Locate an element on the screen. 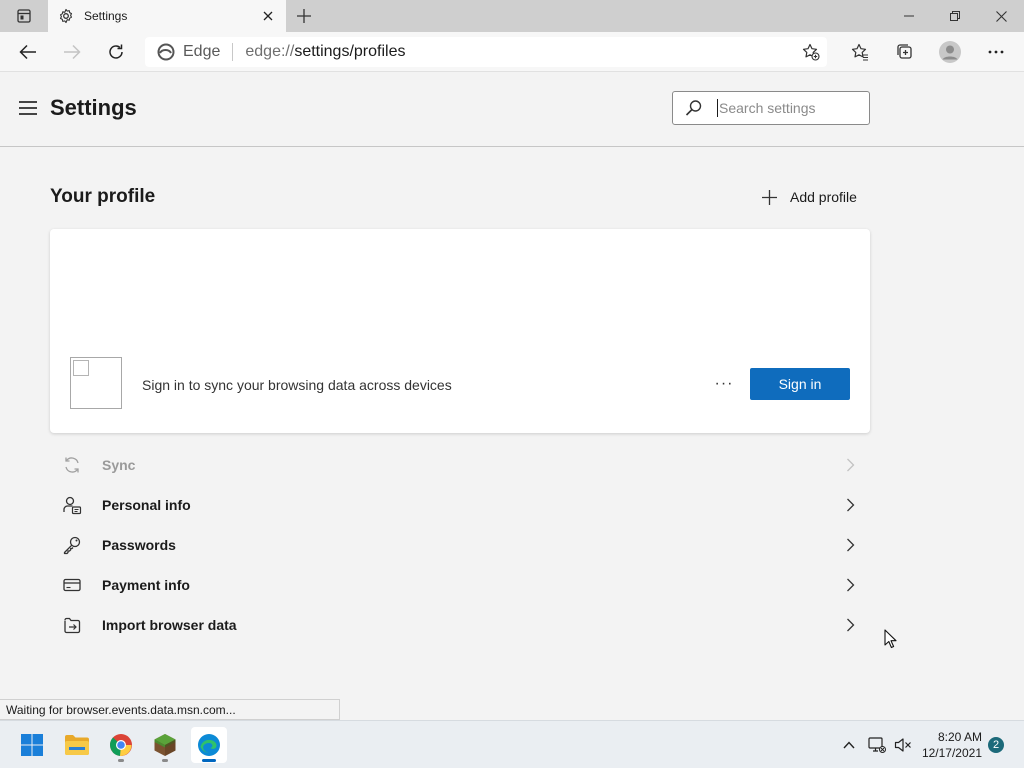  search-box is located at coordinates (771, 108).